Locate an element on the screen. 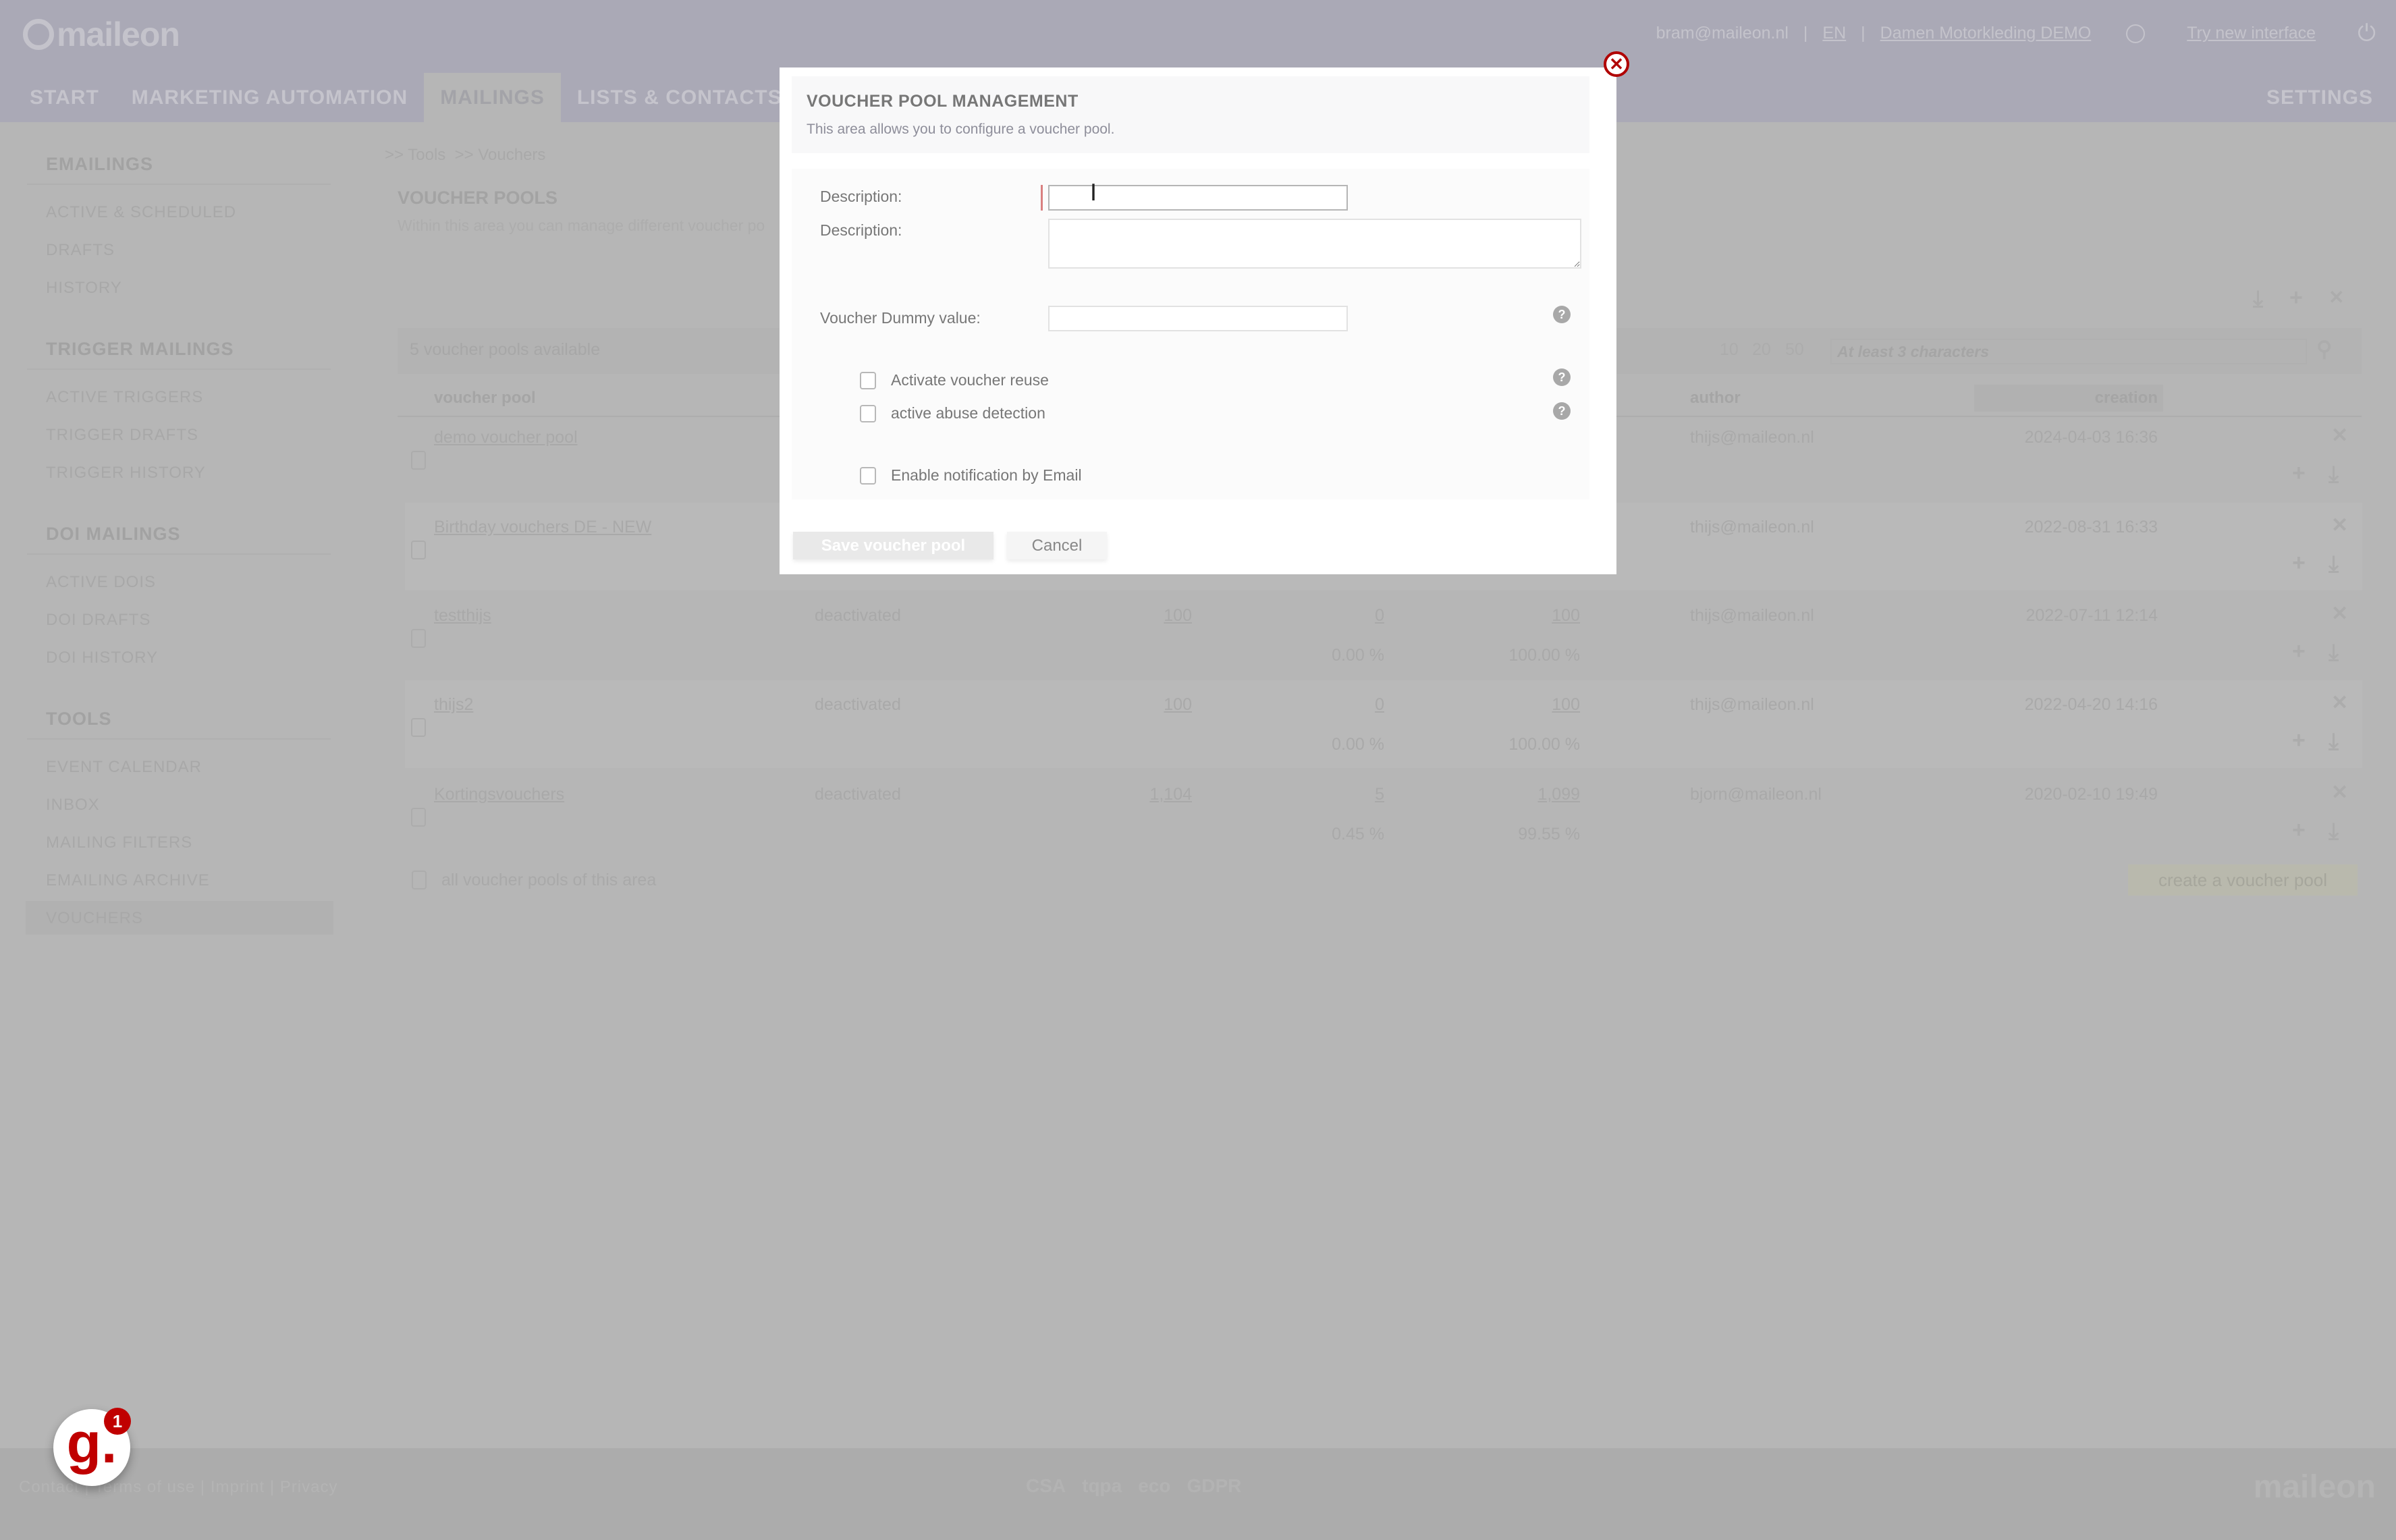  language-link: EN is located at coordinates (1834, 34).